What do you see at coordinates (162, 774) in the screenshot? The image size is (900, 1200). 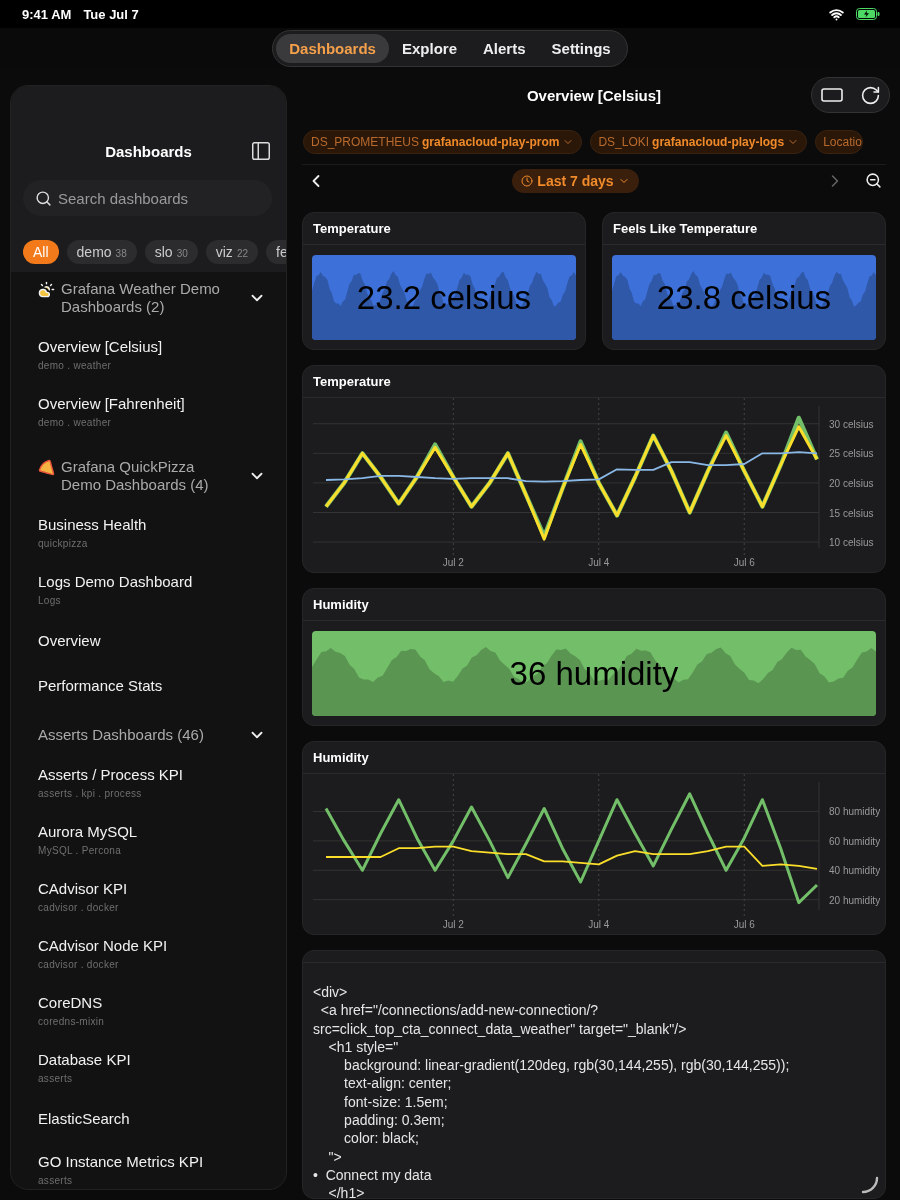 I see `dashboard-link: Asserts / Process KPI` at bounding box center [162, 774].